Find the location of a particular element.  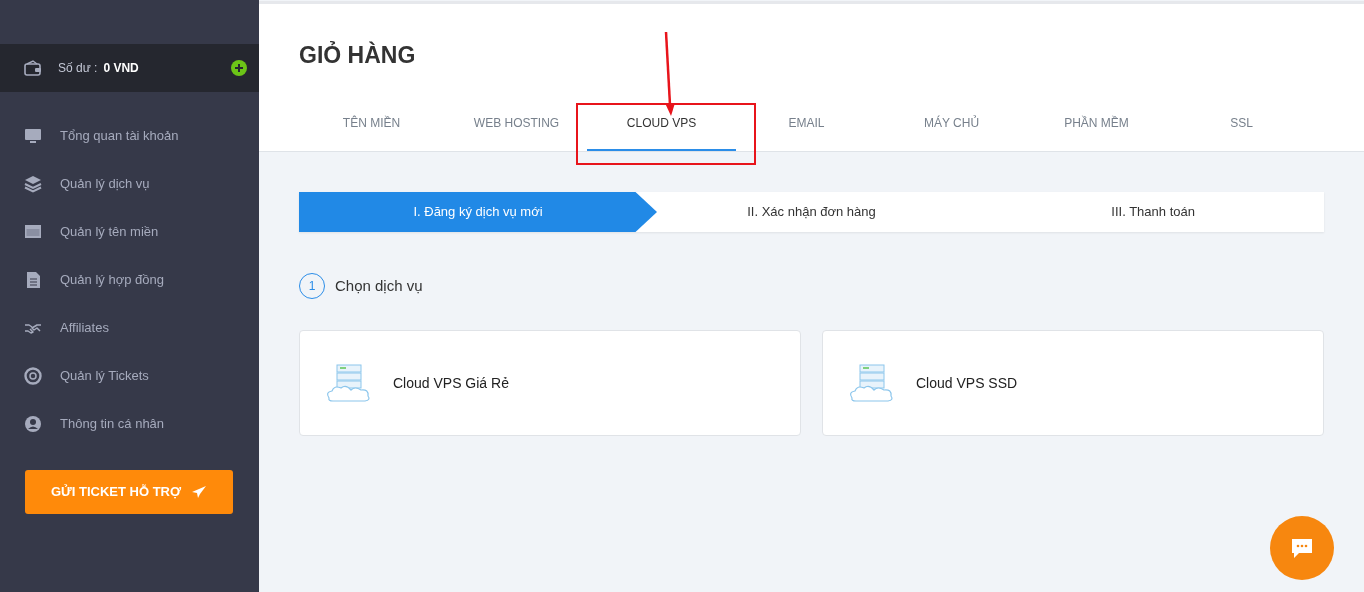

service-card: Cloud VPS SSD is located at coordinates (1073, 383).